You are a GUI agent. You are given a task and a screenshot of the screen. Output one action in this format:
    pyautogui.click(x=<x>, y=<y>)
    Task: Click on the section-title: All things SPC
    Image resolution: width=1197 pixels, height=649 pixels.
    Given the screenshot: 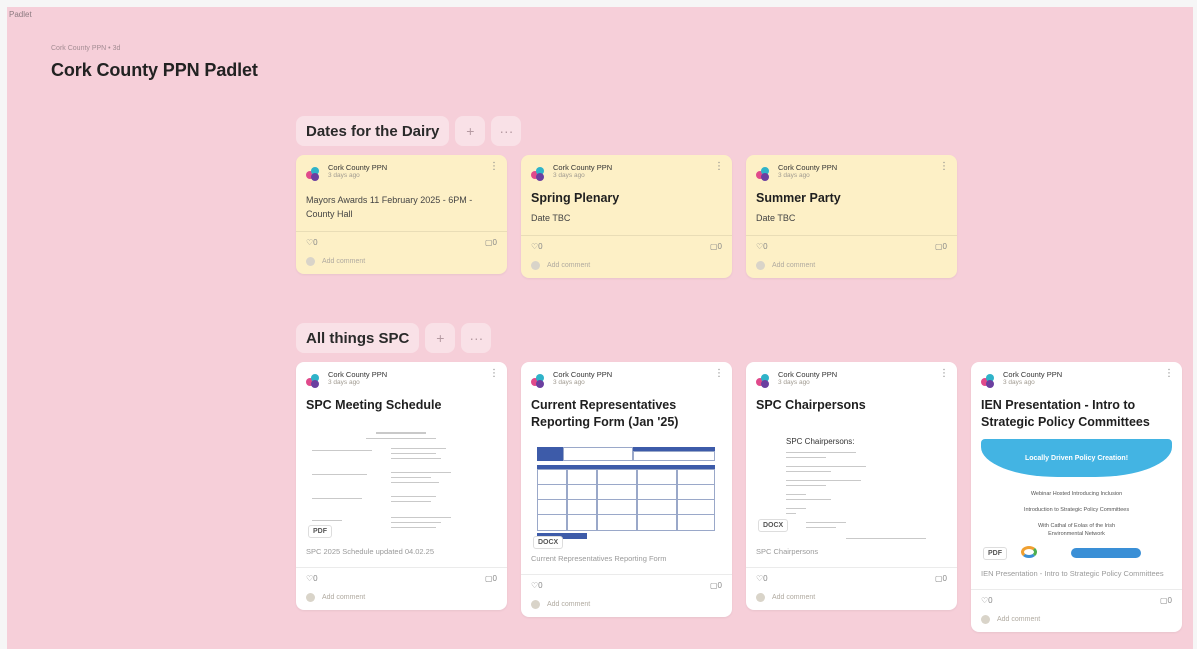 What is the action you would take?
    pyautogui.click(x=358, y=338)
    